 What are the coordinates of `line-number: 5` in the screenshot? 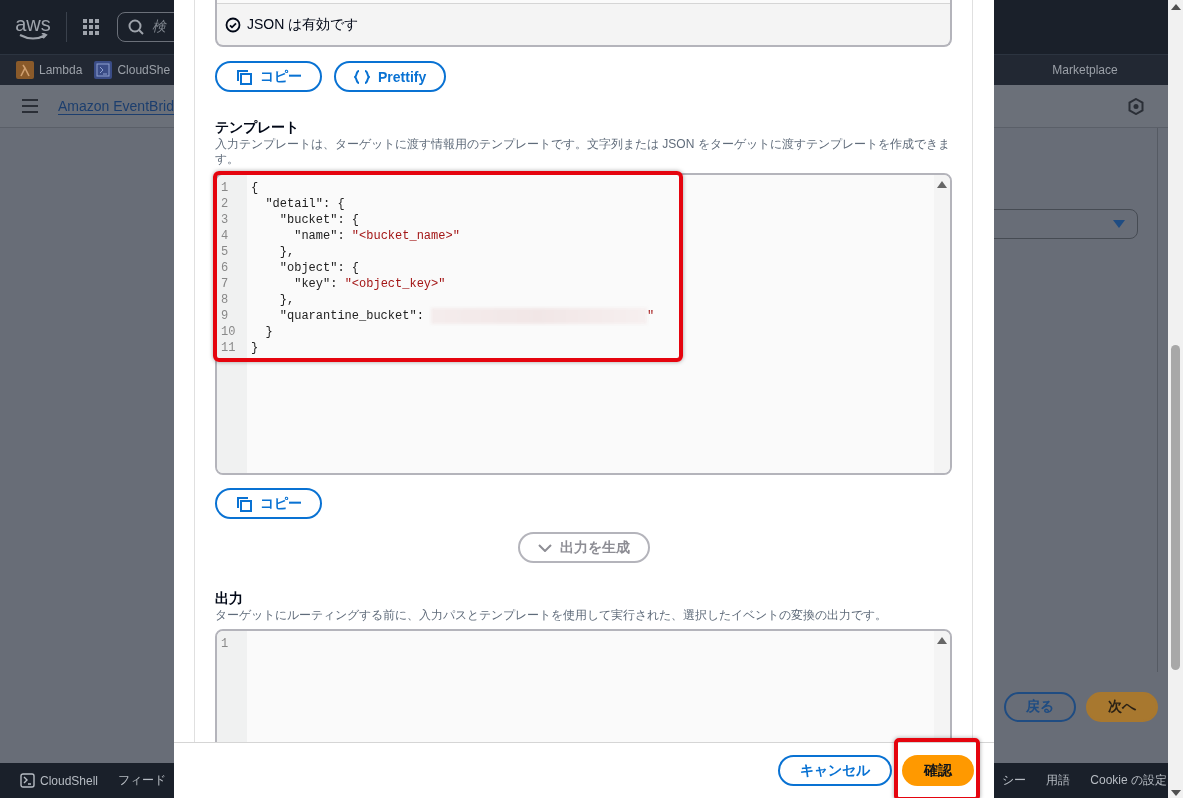 It's located at (225, 252).